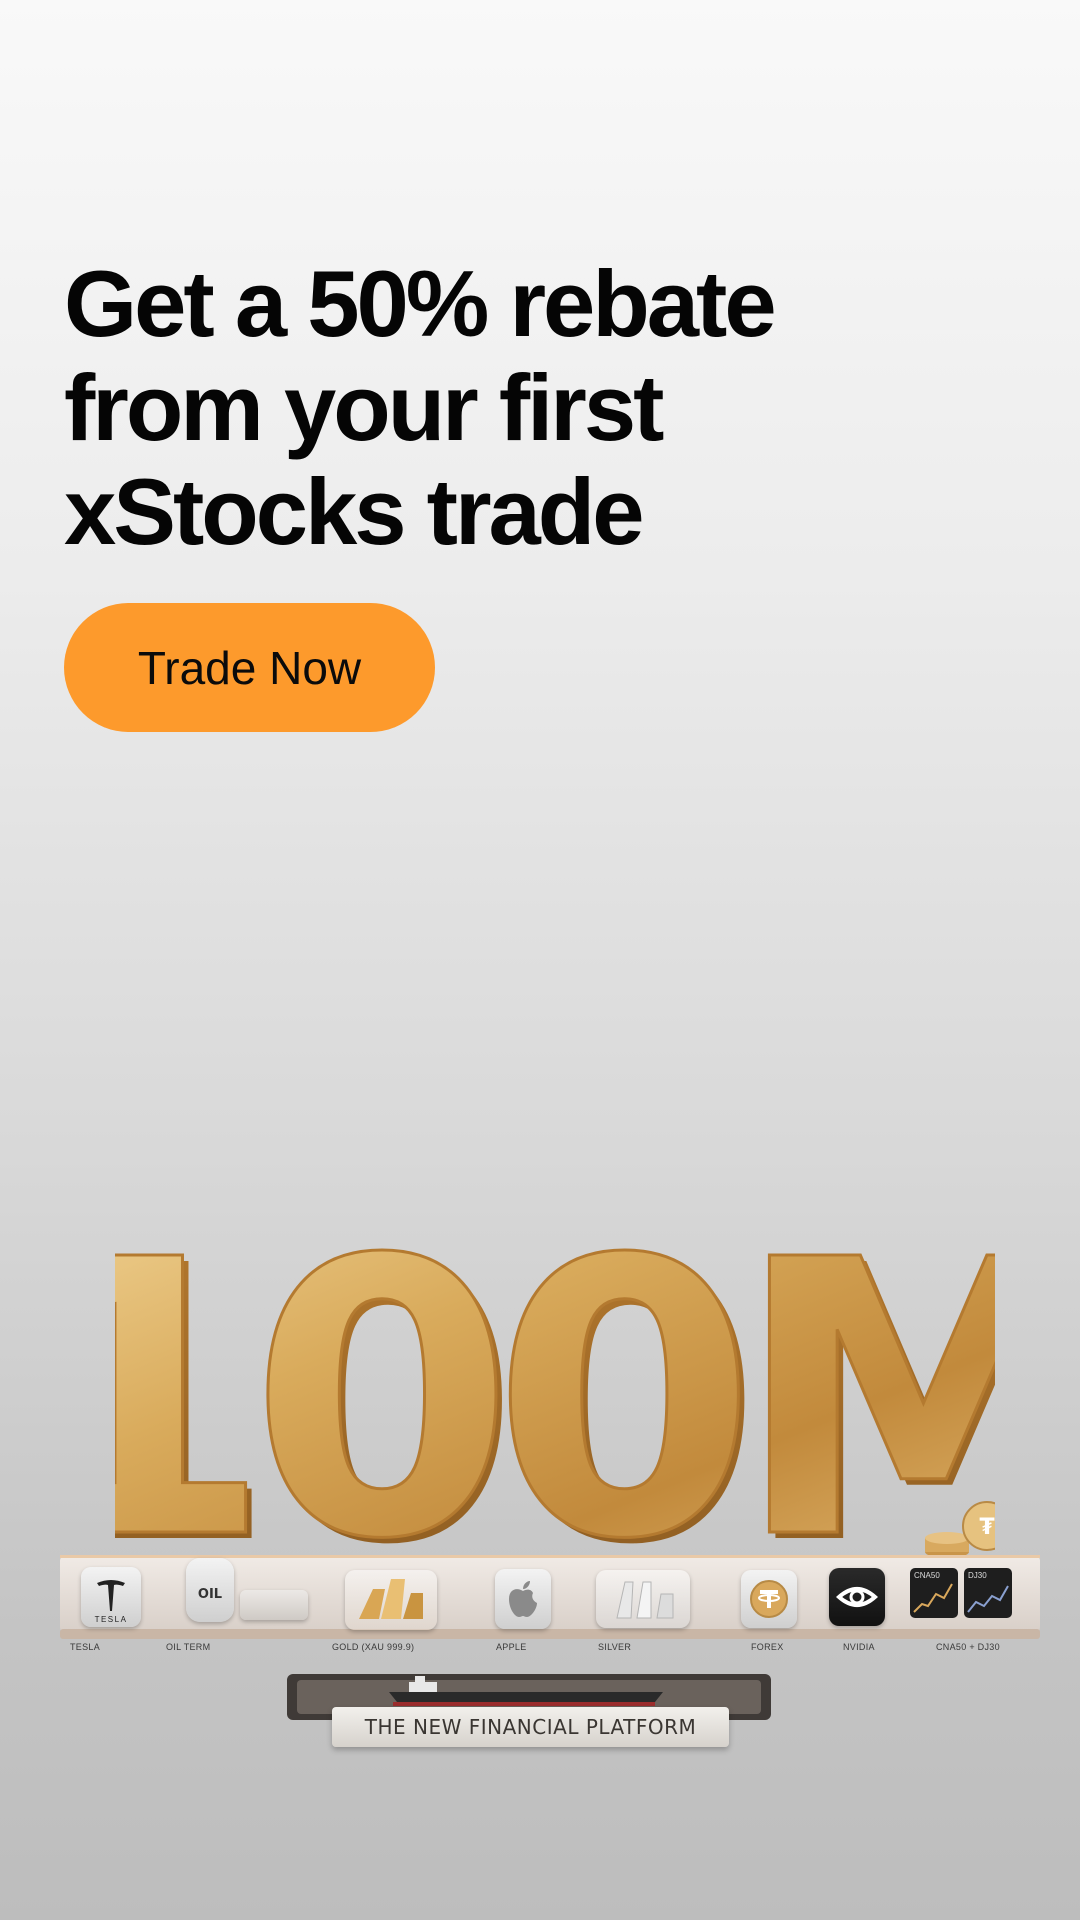  I want to click on platform-tagline: THE NEW FINANCIAL PLATFORM, so click(530, 1727).